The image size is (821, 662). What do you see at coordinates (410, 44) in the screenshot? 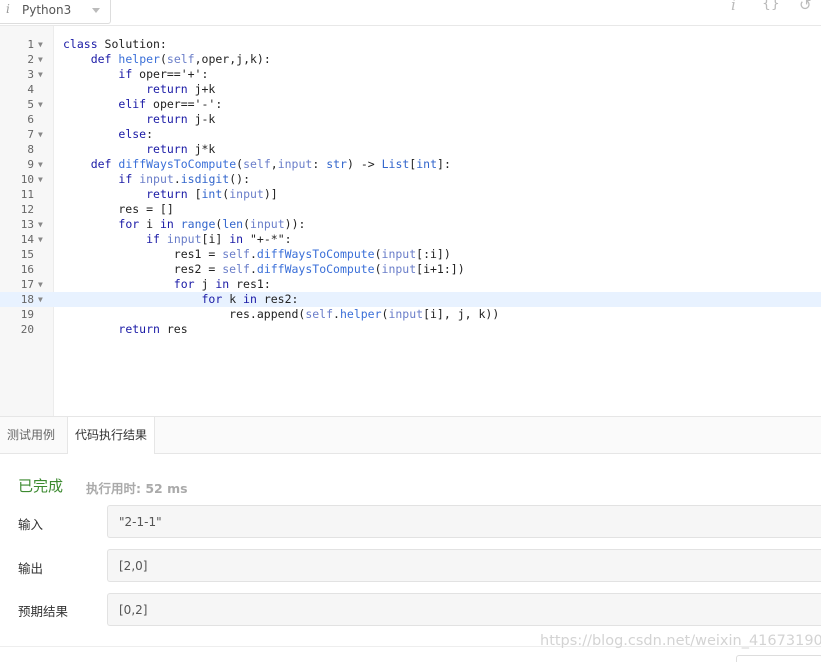
I see `code-line: 1 ▼ class Solution:` at bounding box center [410, 44].